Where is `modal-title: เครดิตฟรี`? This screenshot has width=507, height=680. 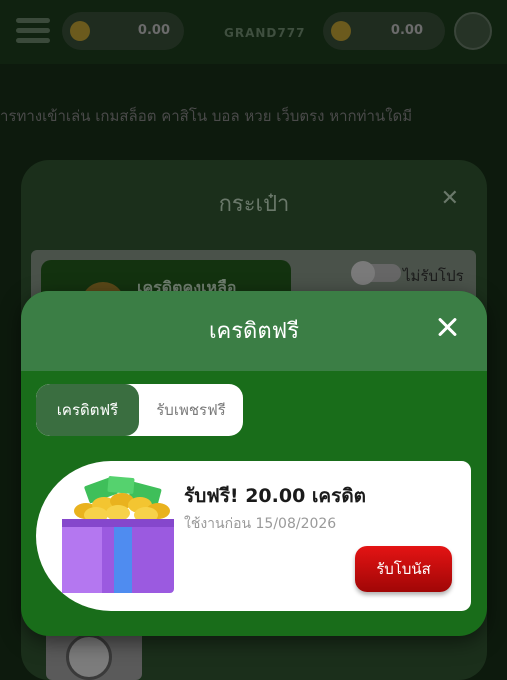
modal-title: เครดิตฟรี is located at coordinates (254, 331).